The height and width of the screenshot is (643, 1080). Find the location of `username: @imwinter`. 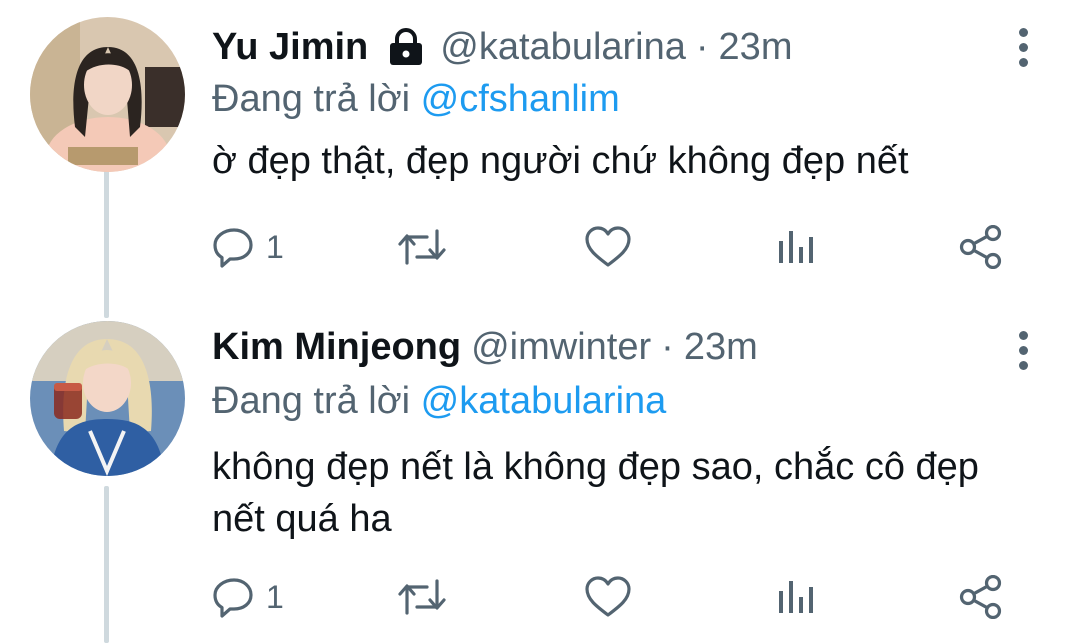

username: @imwinter is located at coordinates (561, 347).